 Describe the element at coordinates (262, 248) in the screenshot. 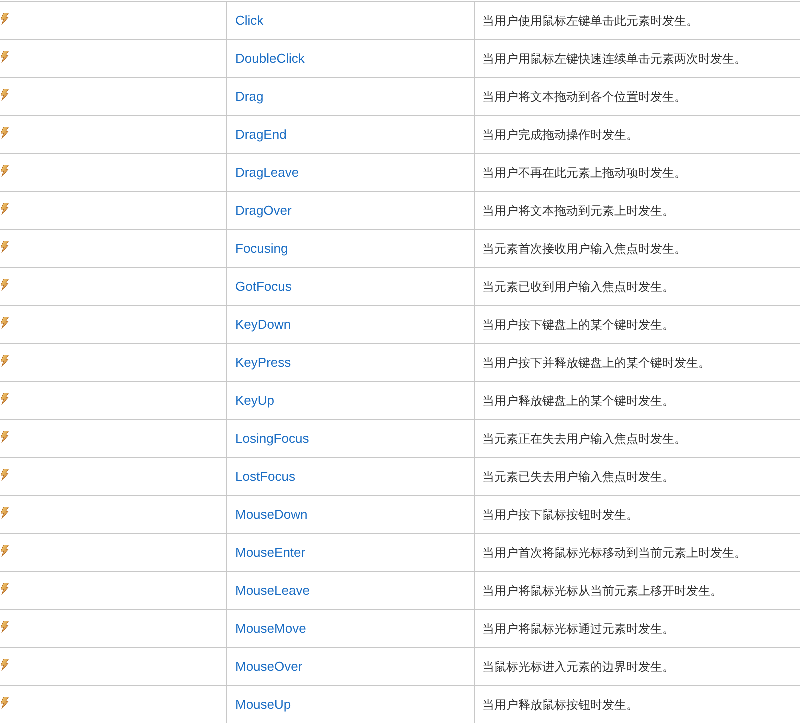

I see `event-link: Focusing` at that location.